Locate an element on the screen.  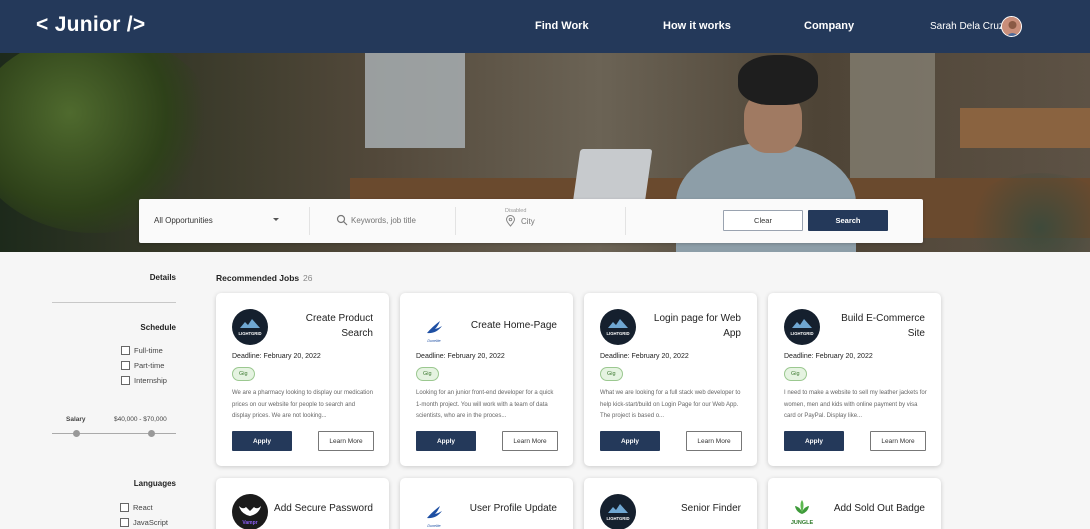
checkbox-label: React is located at coordinates (143, 507).